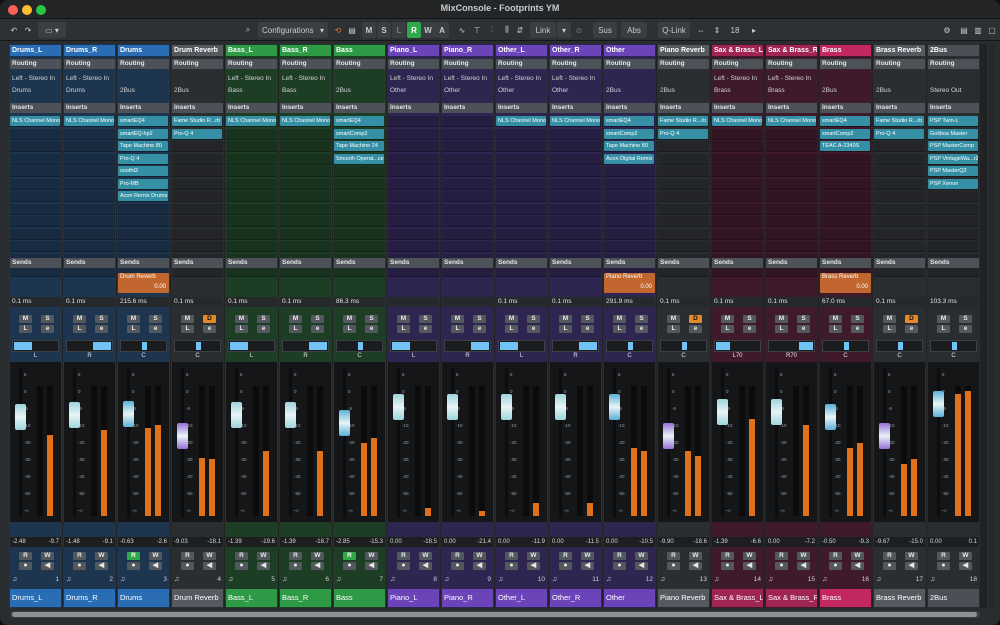 This screenshot has height=625, width=1000. What do you see at coordinates (305, 50) in the screenshot?
I see `channel-name: Bass_R` at bounding box center [305, 50].